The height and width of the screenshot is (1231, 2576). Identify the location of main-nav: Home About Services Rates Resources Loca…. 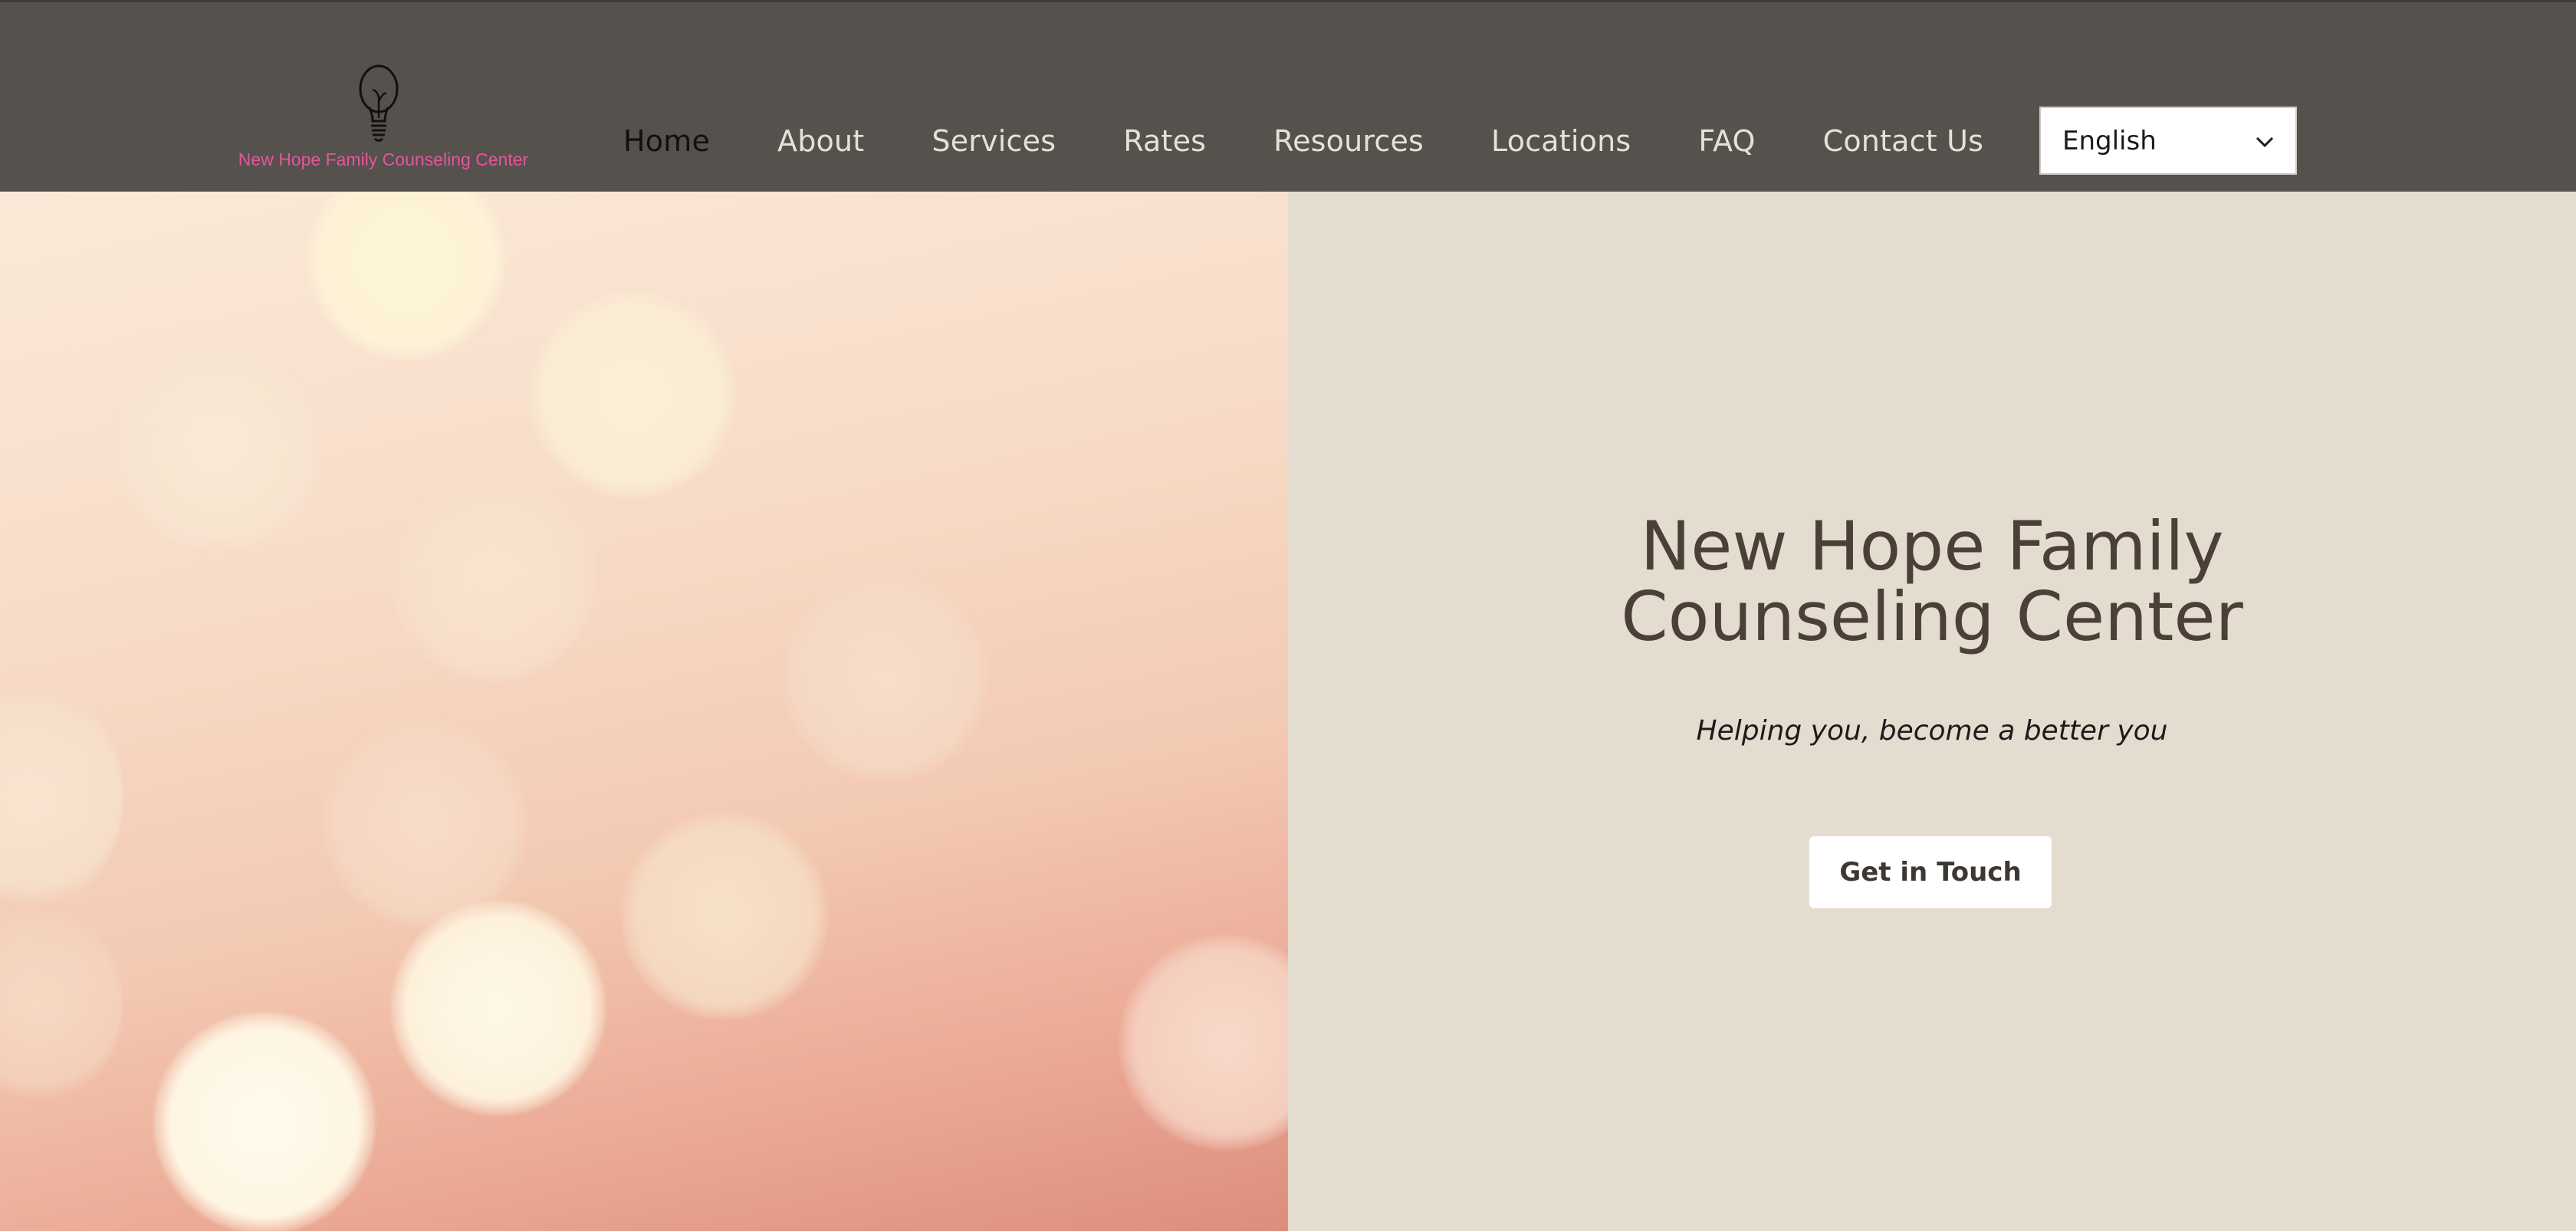
(1304, 141).